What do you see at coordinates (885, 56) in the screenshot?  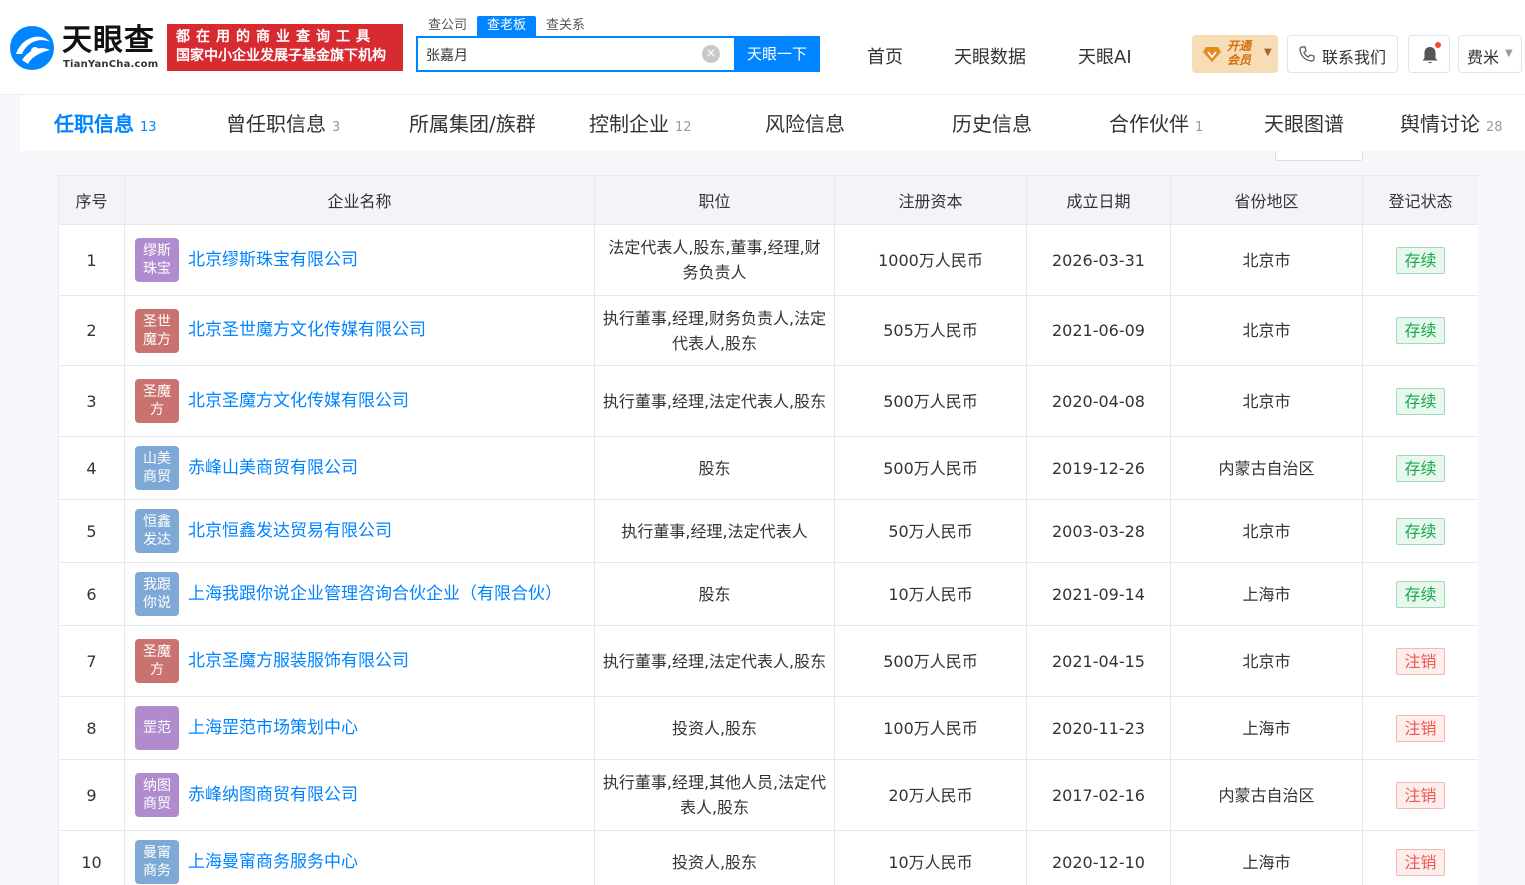 I see `nav-home: 首页` at bounding box center [885, 56].